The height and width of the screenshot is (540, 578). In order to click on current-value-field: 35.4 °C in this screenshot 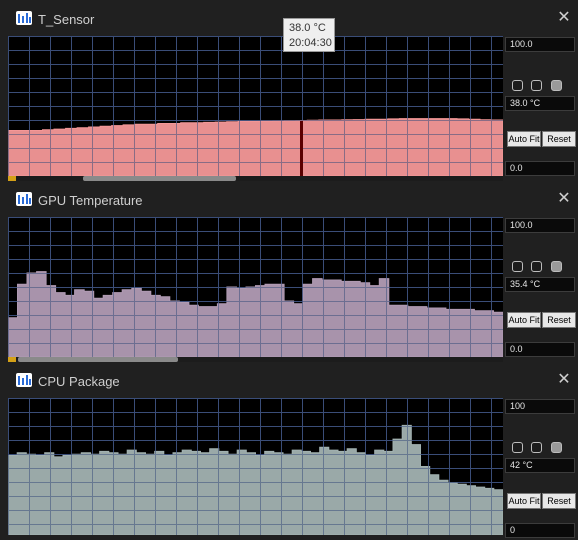, I will do `click(540, 284)`.